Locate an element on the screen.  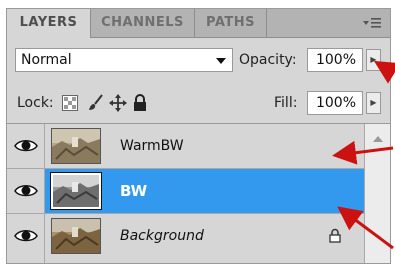
fill-input: 100% is located at coordinates (335, 103).